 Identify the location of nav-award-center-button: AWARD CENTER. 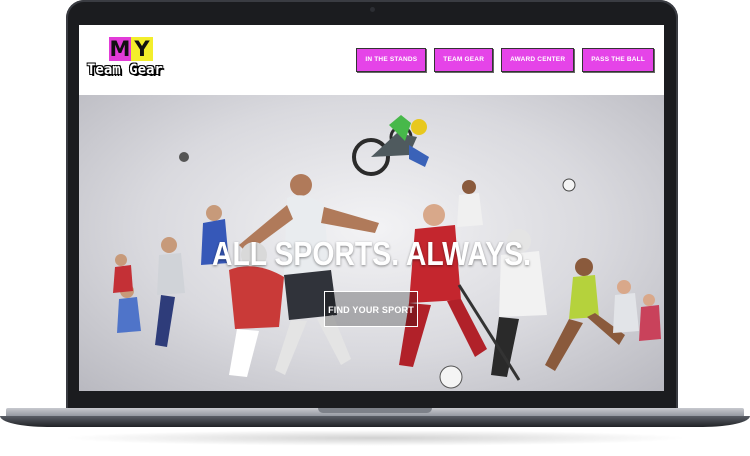
(538, 60).